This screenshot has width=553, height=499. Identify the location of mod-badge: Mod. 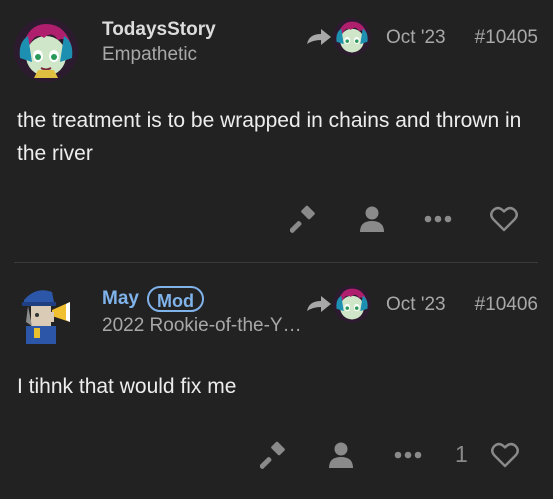
(175, 299).